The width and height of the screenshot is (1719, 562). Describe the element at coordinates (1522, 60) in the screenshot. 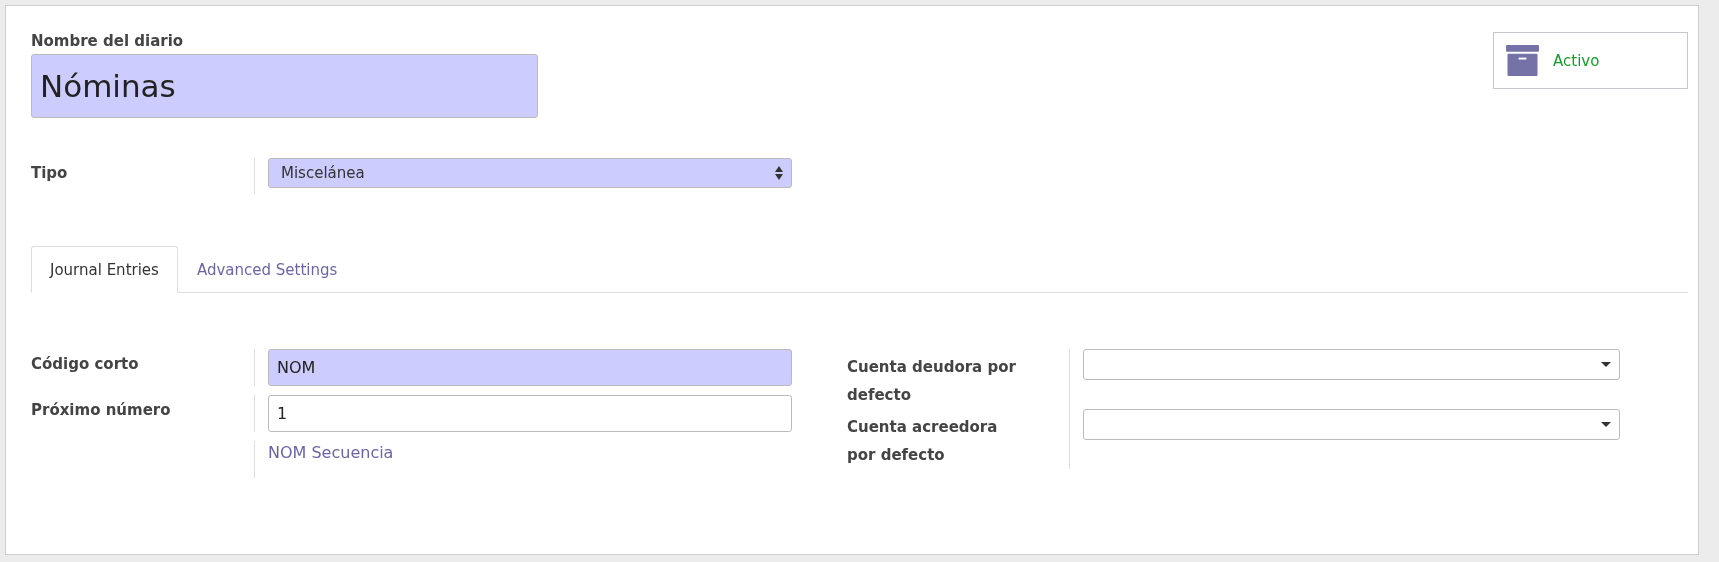

I see `archive-box-icon` at that location.